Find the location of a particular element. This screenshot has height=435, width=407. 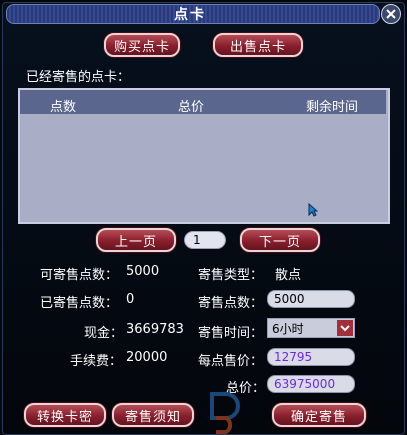

consign-type-value: 散点 is located at coordinates (288, 275).